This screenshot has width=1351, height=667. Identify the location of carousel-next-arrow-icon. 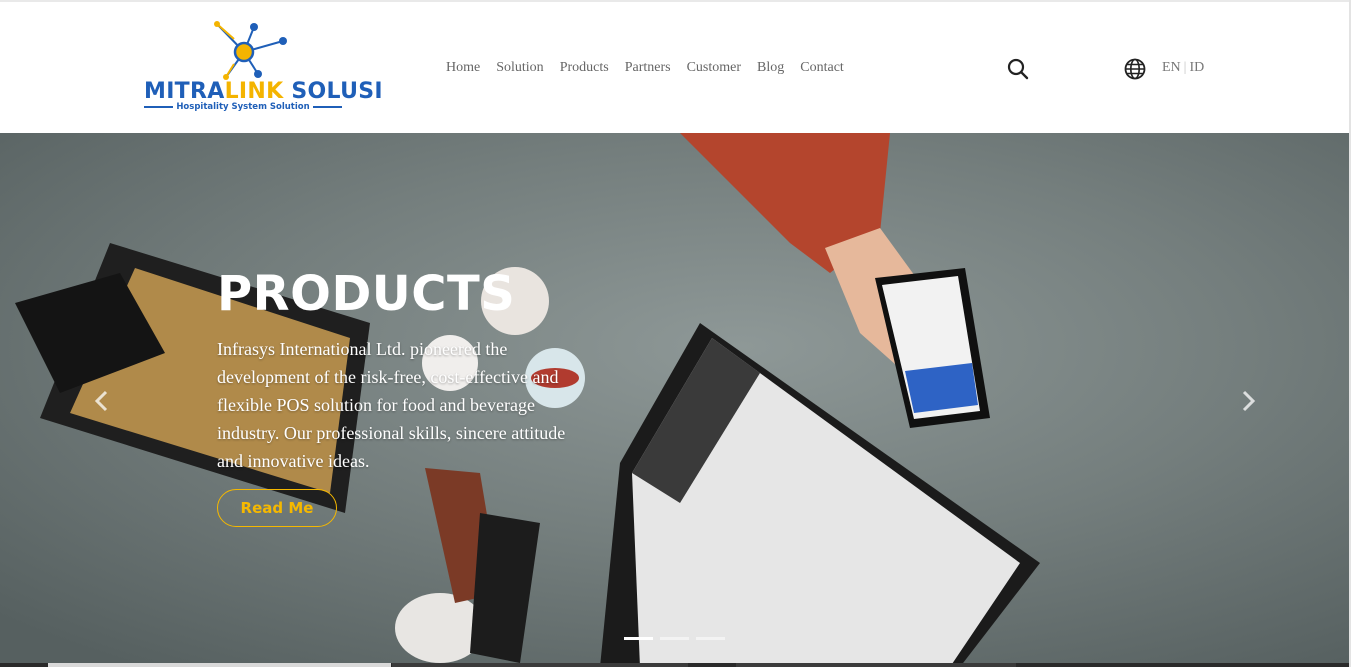
(1248, 401).